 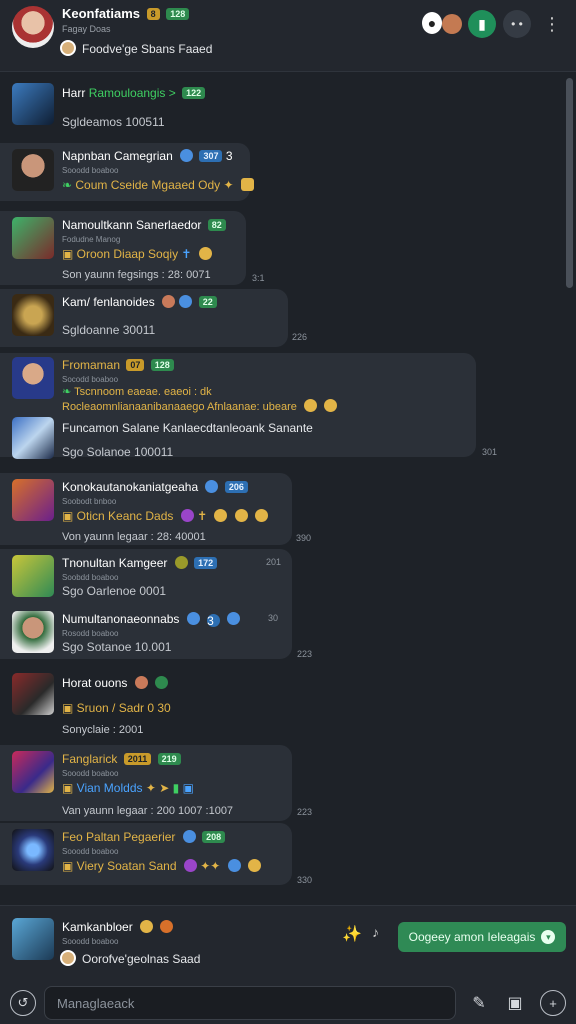 I want to click on message-text-body: Coum Cseide Mgaaed Ody, so click(x=148, y=185).